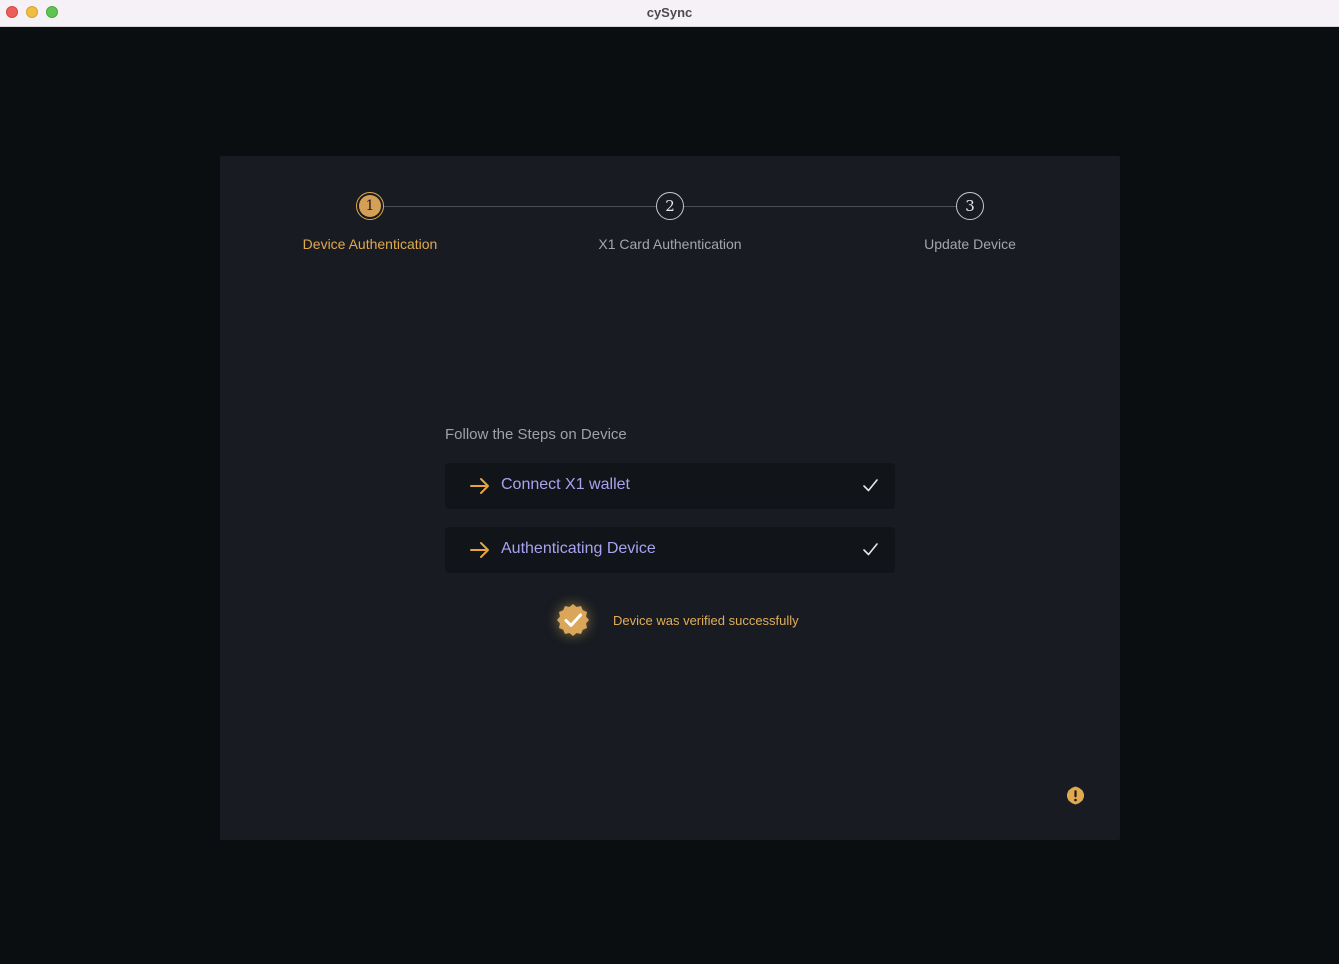 Image resolution: width=1339 pixels, height=964 pixels. Describe the element at coordinates (536, 434) in the screenshot. I see `steps-heading: Follow the Steps on Device` at that location.